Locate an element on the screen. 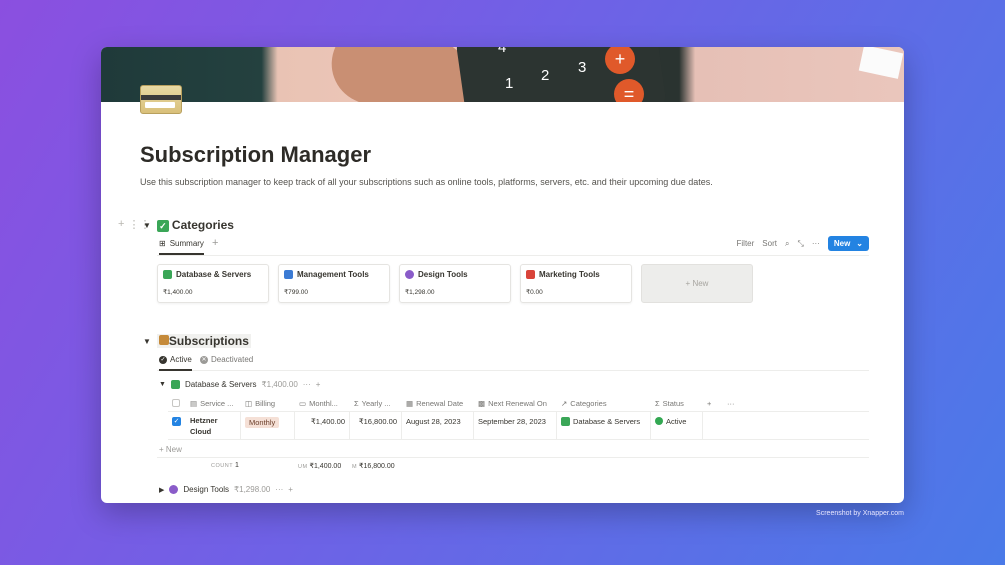  monthly-cell: ₹1,400.00 is located at coordinates (322, 425).